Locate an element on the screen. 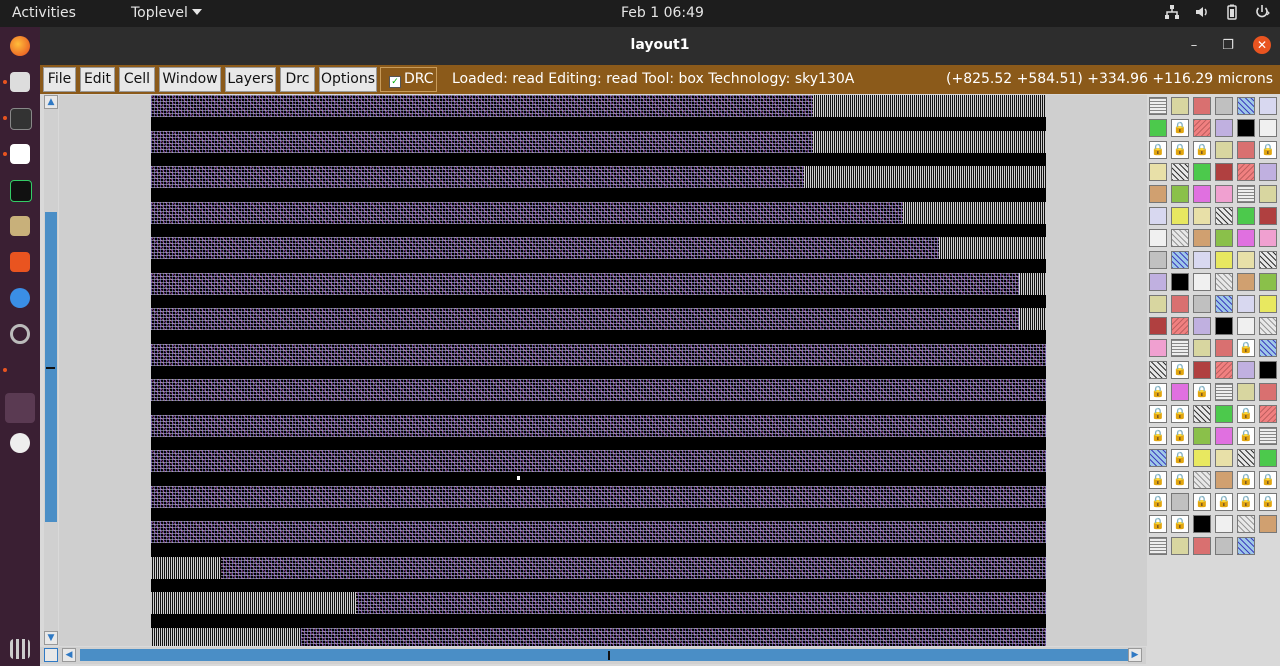 The image size is (1280, 666). system-monitor-icon is located at coordinates (21, 191).